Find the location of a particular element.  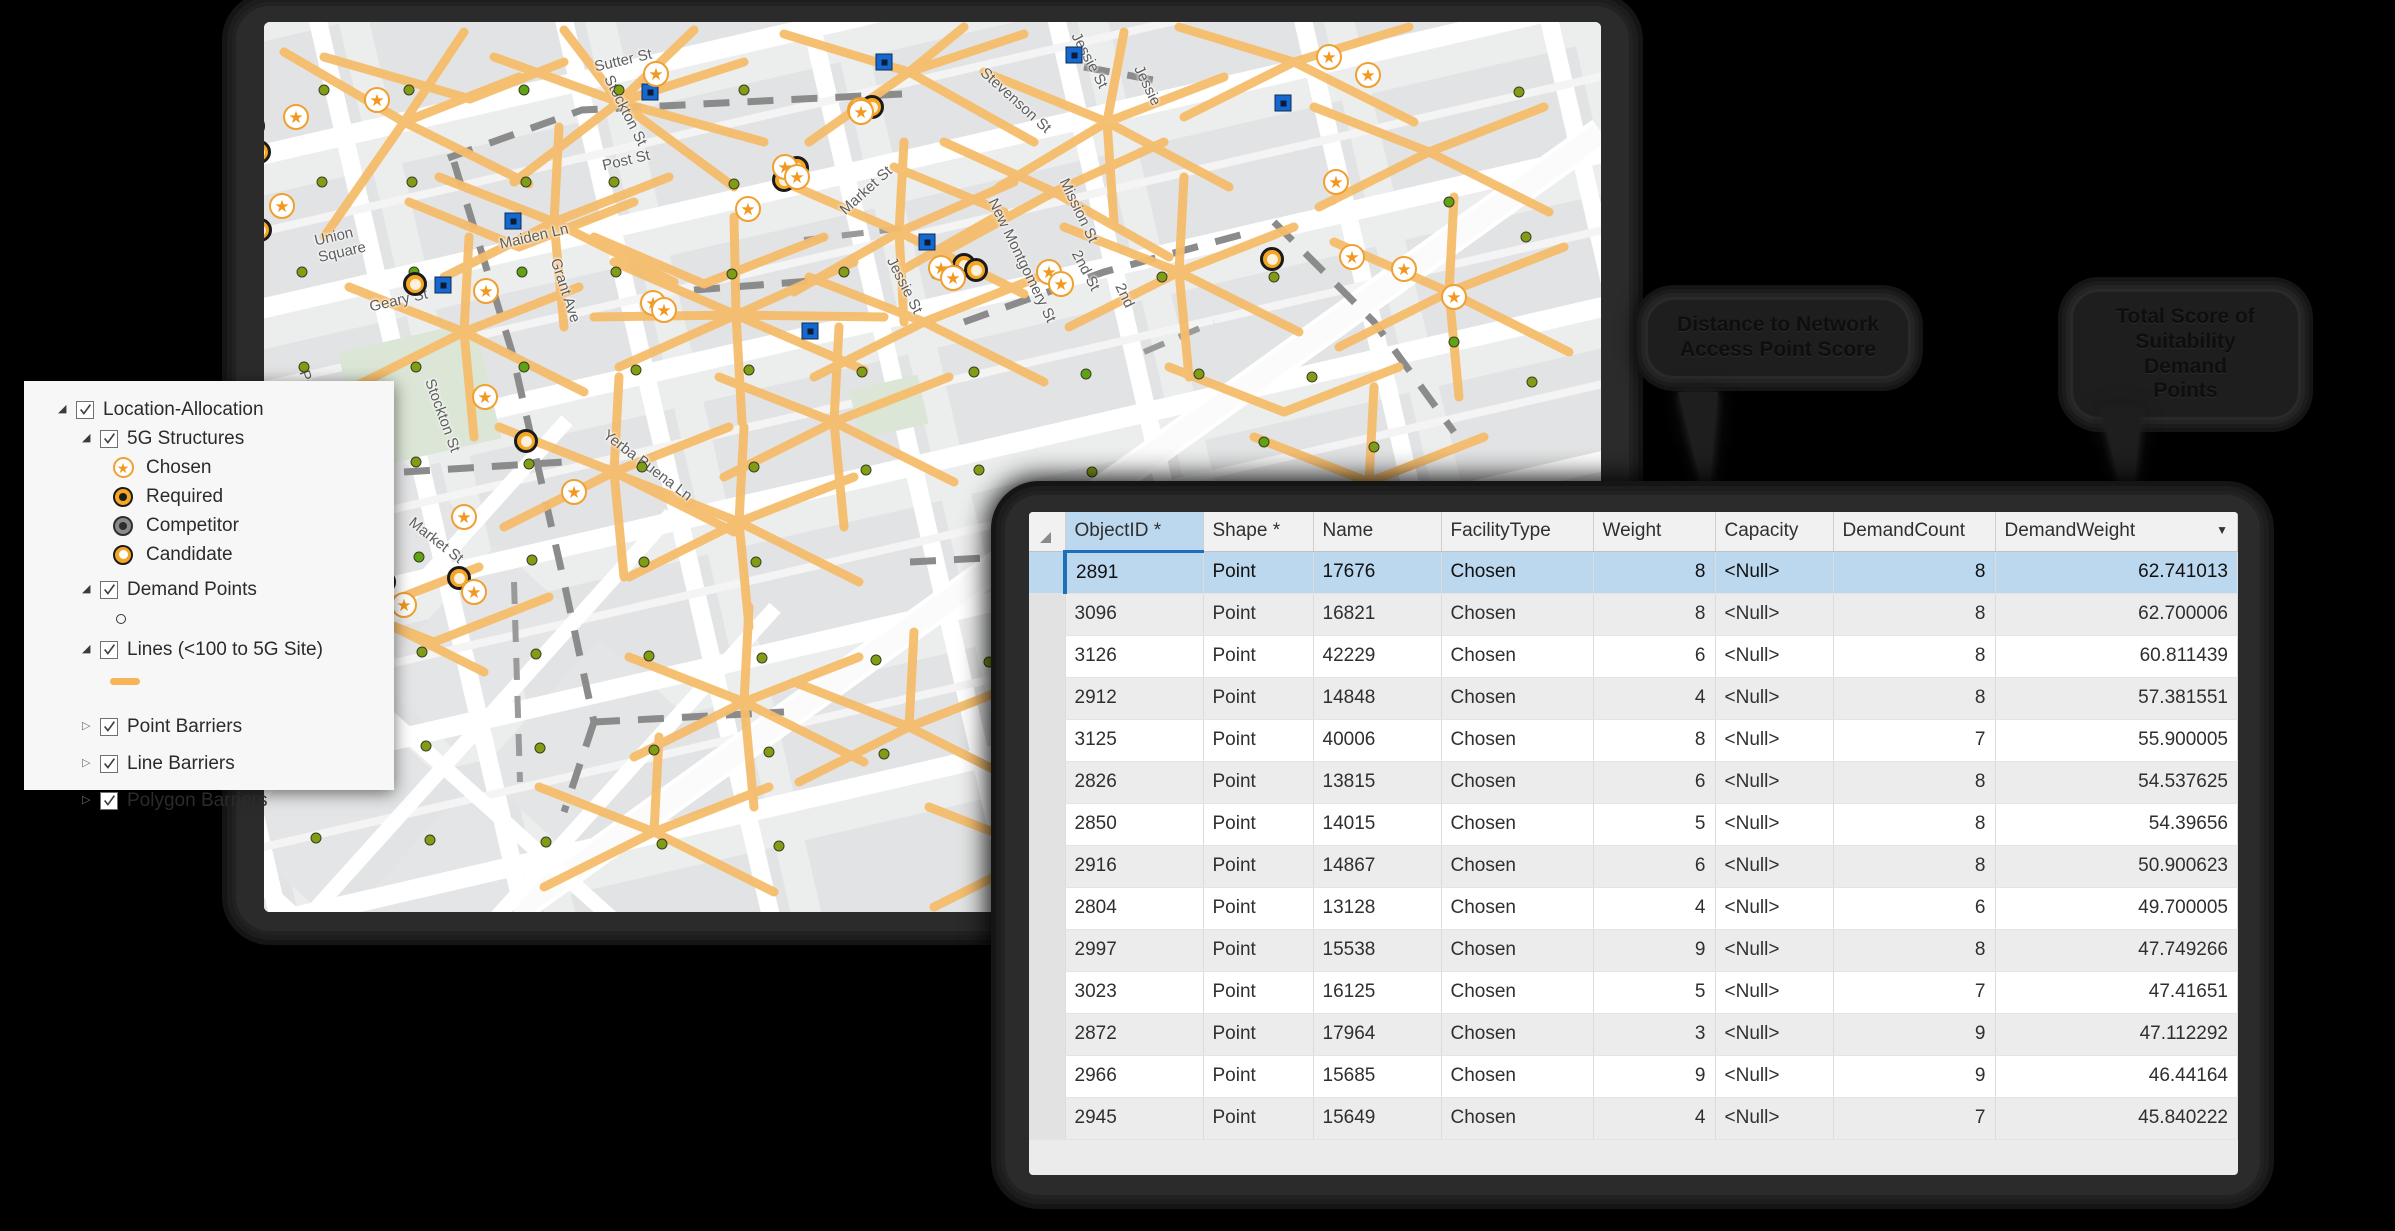

layer-item-point-barriers: ▷ Point Barriers is located at coordinates (209, 726).